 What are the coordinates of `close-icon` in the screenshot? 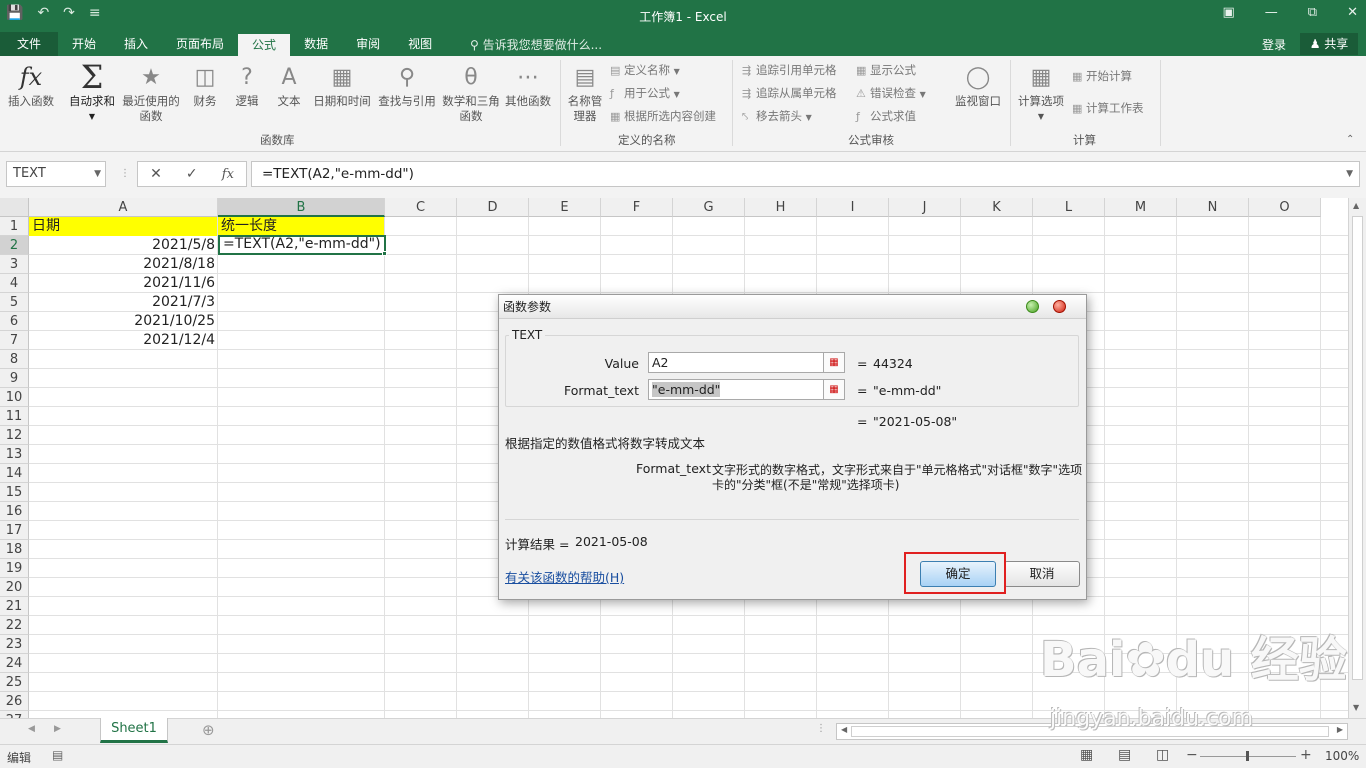 It's located at (1059, 306).